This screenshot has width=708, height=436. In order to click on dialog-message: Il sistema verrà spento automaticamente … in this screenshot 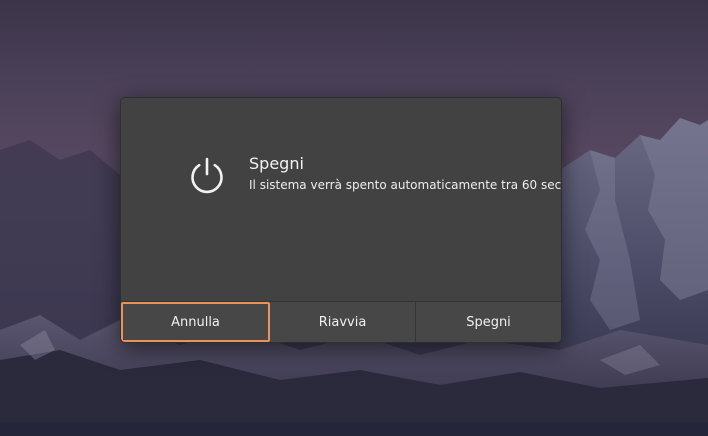, I will do `click(405, 185)`.